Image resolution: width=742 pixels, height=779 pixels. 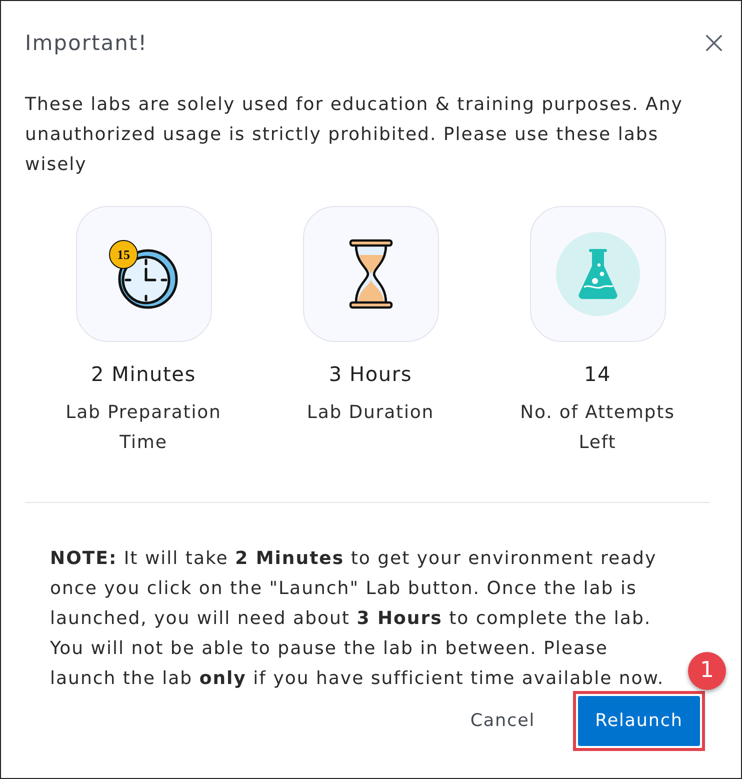 I want to click on stat-label: Lab Duration, so click(x=370, y=413).